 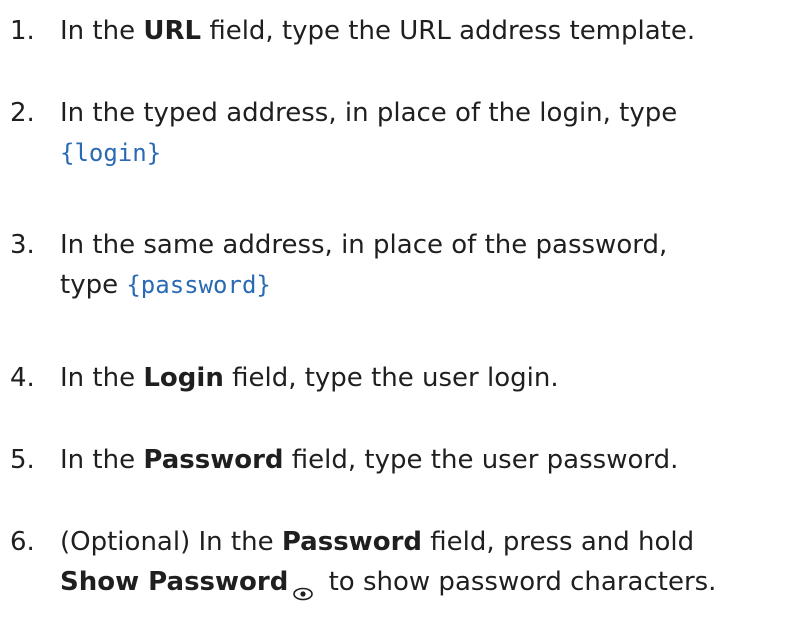 I want to click on text: type, so click(x=93, y=285).